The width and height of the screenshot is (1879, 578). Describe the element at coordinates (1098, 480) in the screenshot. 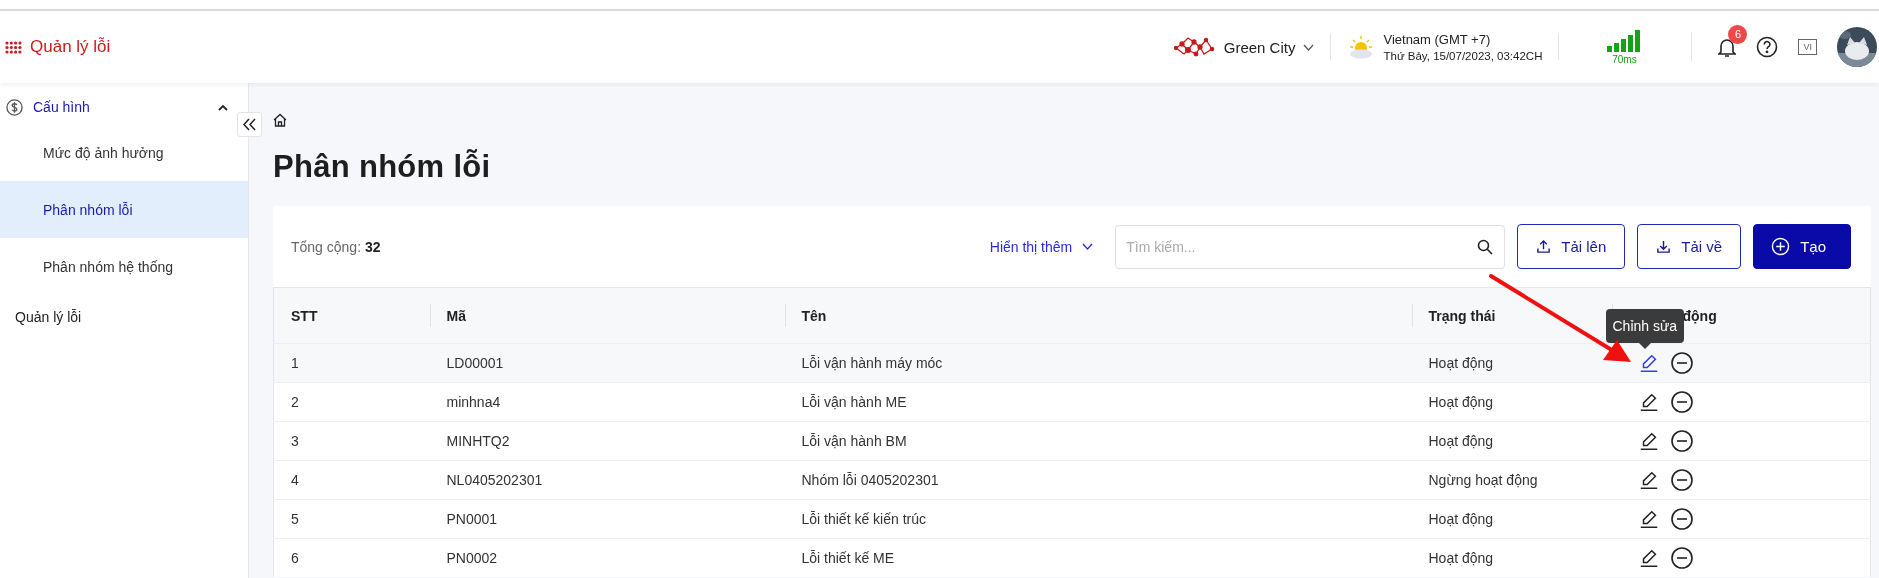

I see `table-cell: Nhóm lỗi 0405202301` at that location.